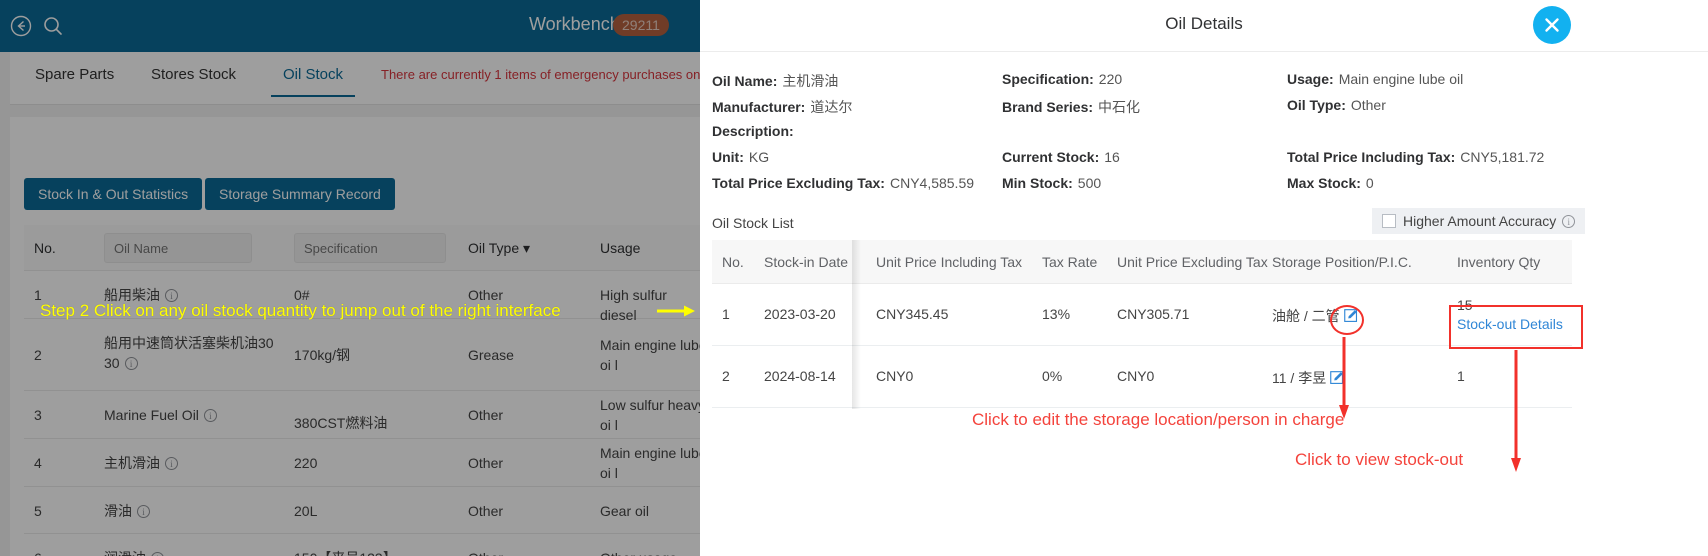  What do you see at coordinates (362, 510) in the screenshot?
I see `table-row: 5 滑油 i 20L Other Gear oil` at bounding box center [362, 510].